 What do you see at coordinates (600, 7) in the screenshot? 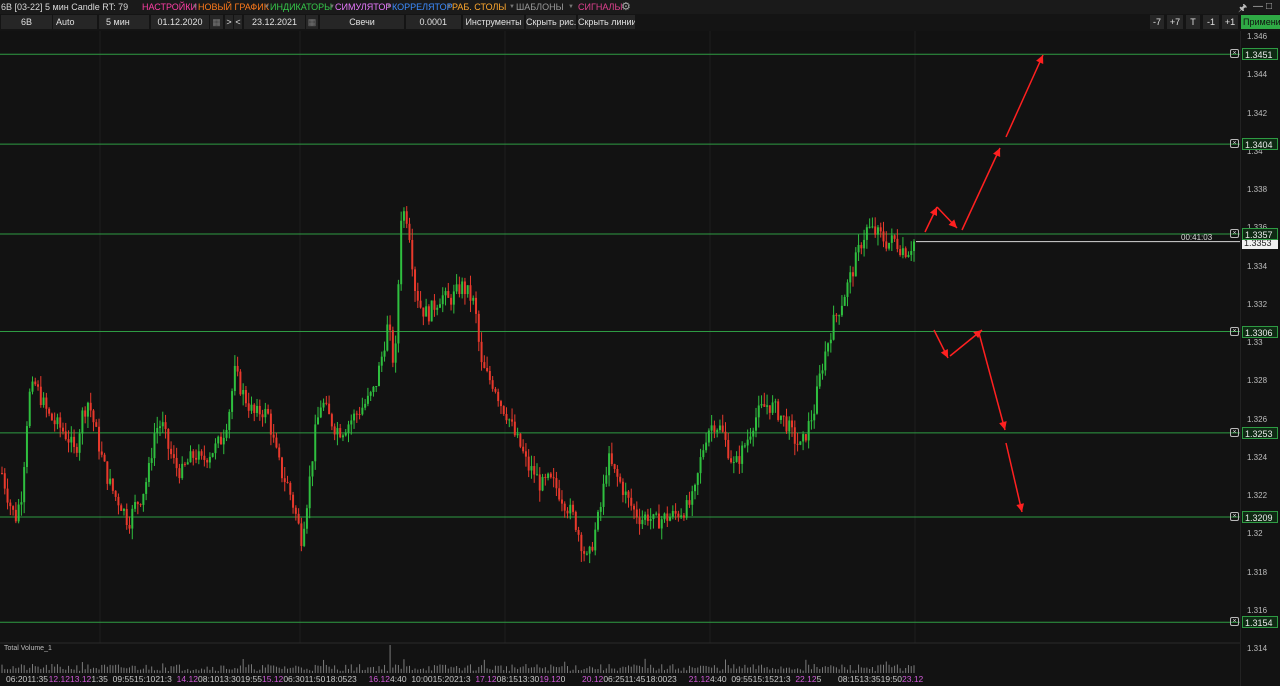
I see `menu-signals: СИГНАЛЫ` at bounding box center [600, 7].